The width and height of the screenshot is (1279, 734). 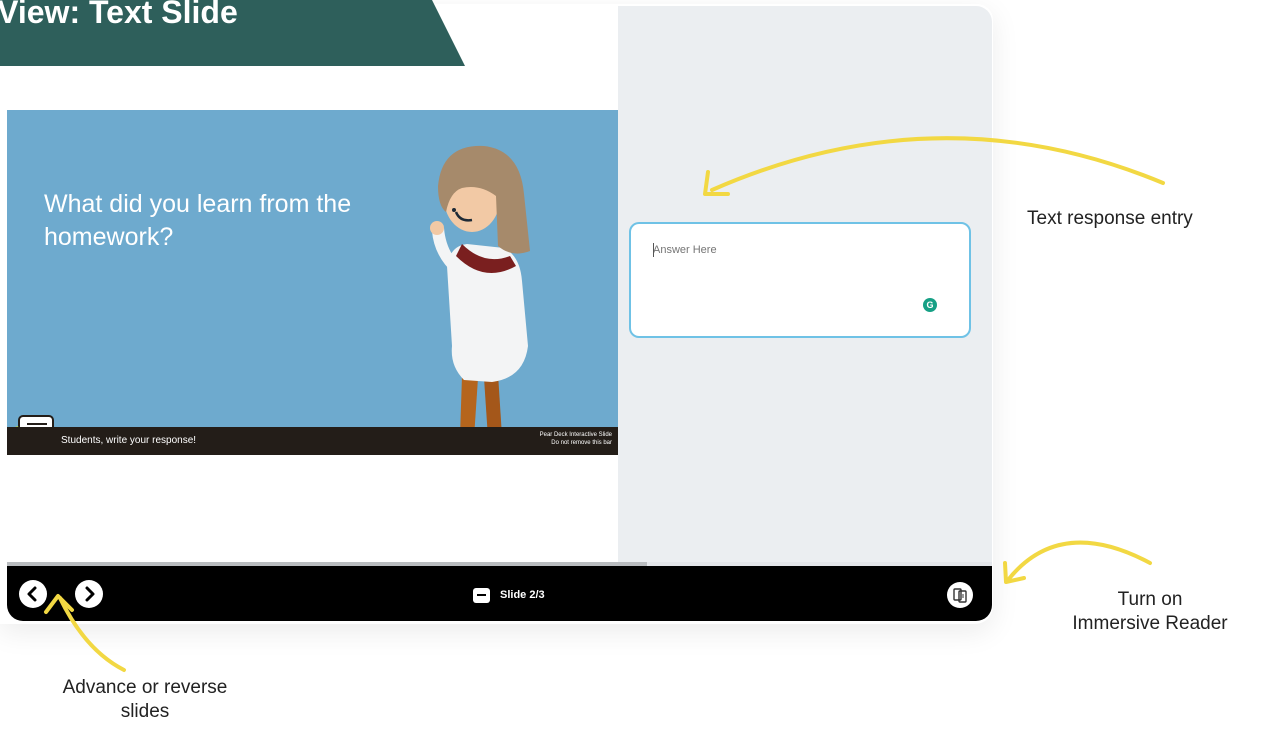 I want to click on chevron-left-icon, so click(x=32, y=594).